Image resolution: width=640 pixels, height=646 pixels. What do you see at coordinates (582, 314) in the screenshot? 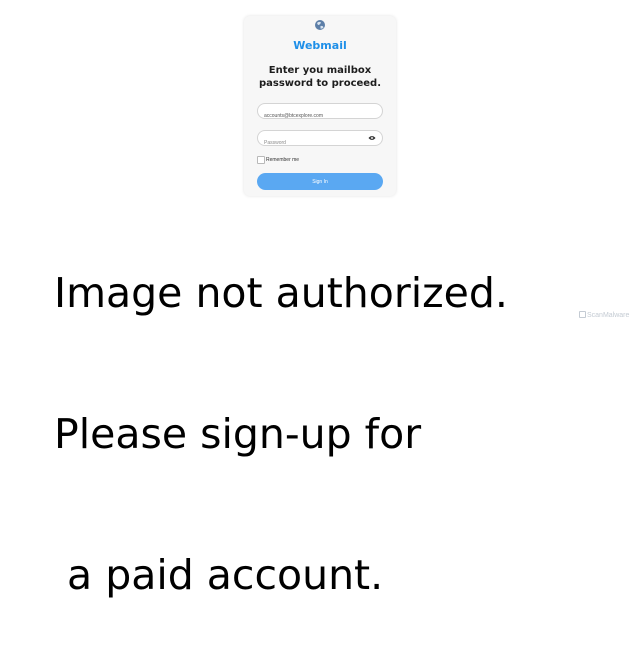
I see `watermark-logo-icon` at bounding box center [582, 314].